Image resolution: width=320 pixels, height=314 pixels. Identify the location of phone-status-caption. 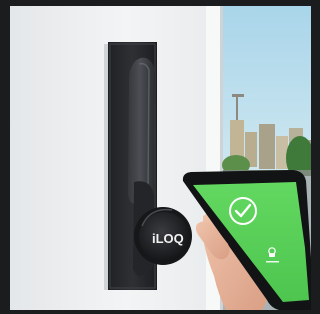
(272, 262).